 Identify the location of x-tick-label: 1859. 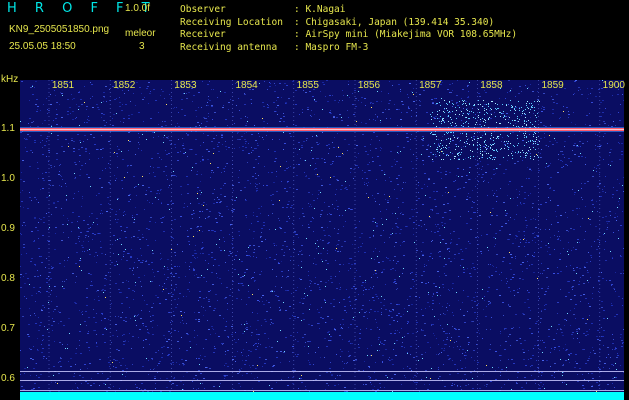
(552, 85).